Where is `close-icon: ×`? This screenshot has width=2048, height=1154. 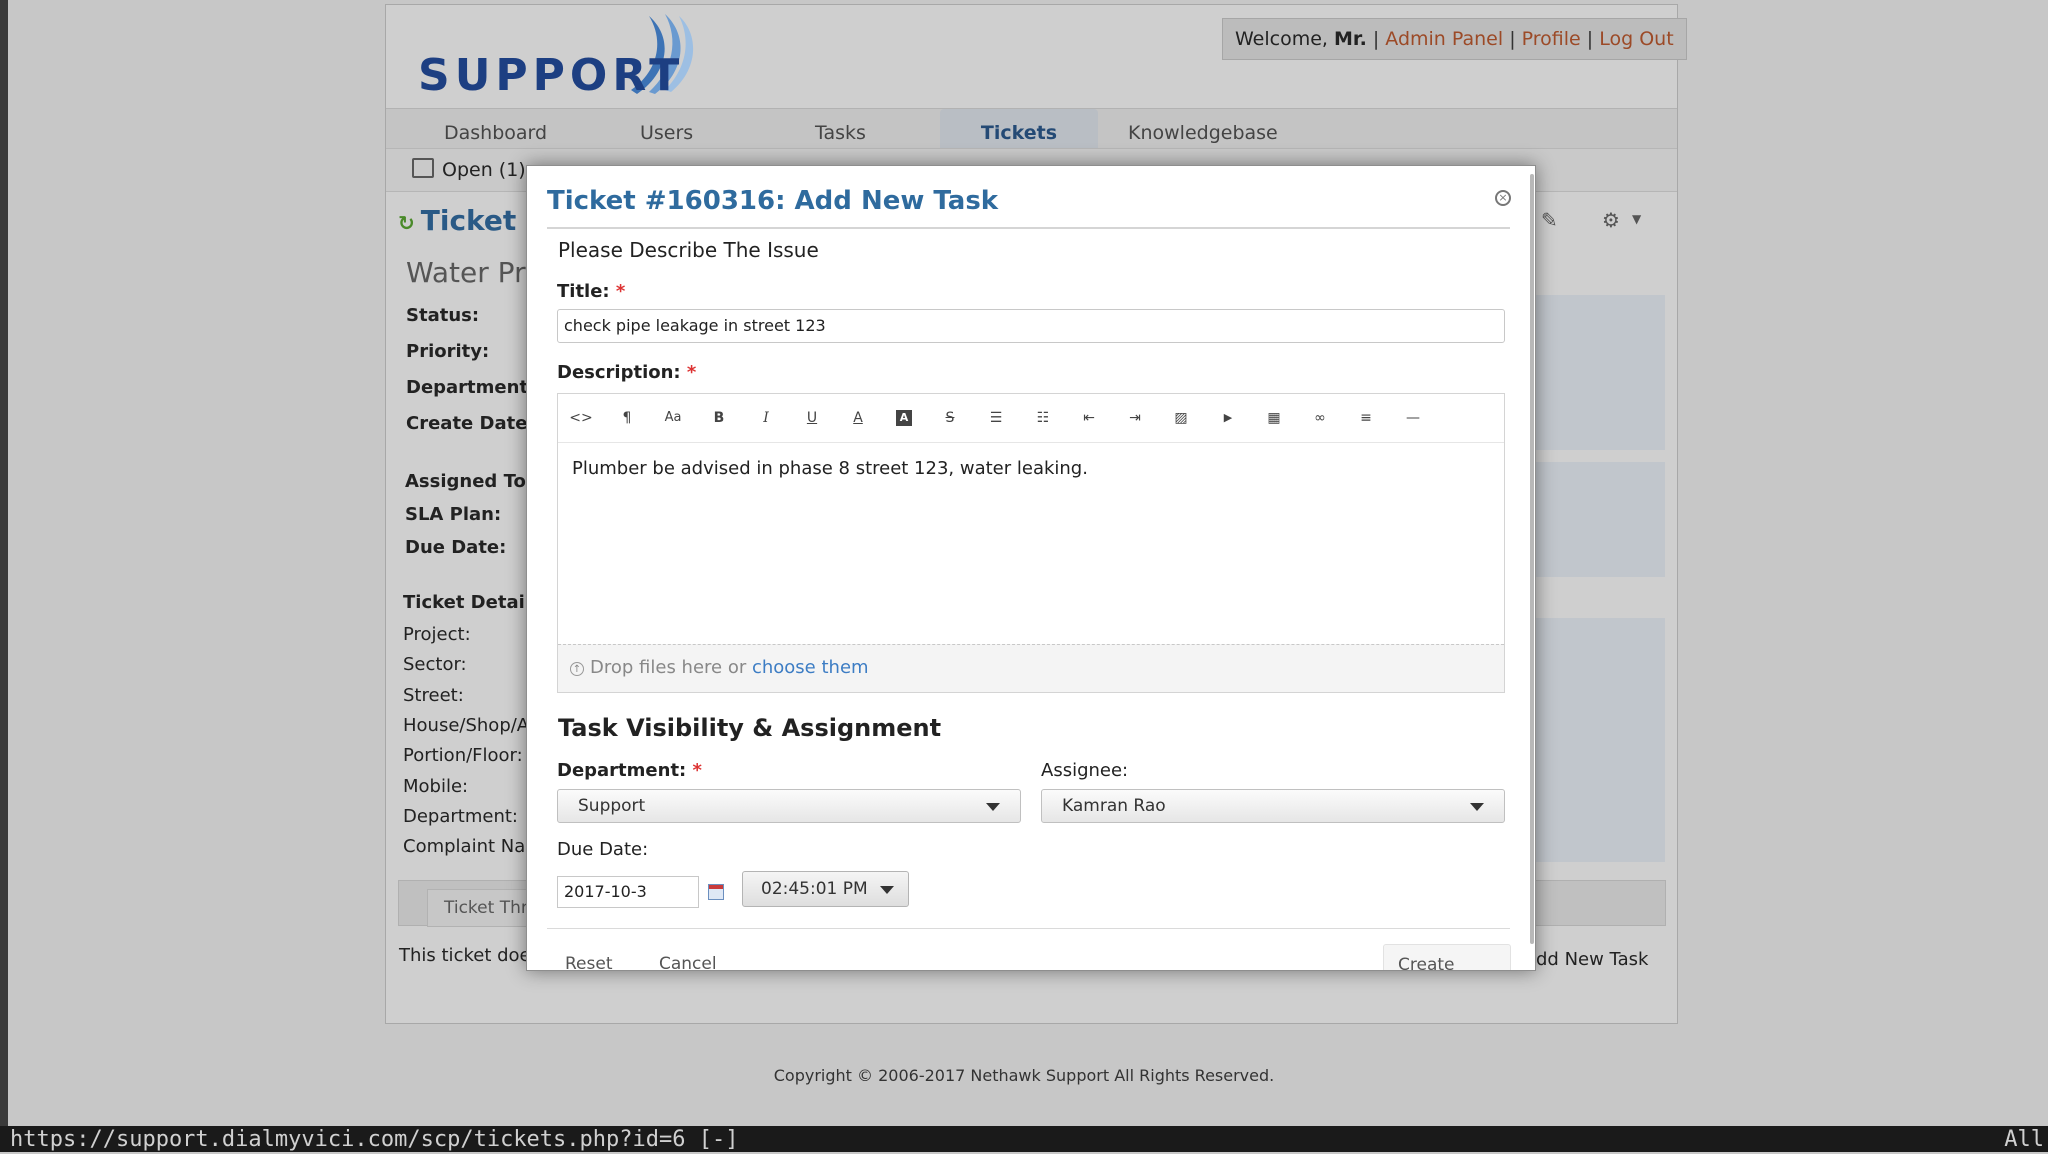 close-icon: × is located at coordinates (1503, 198).